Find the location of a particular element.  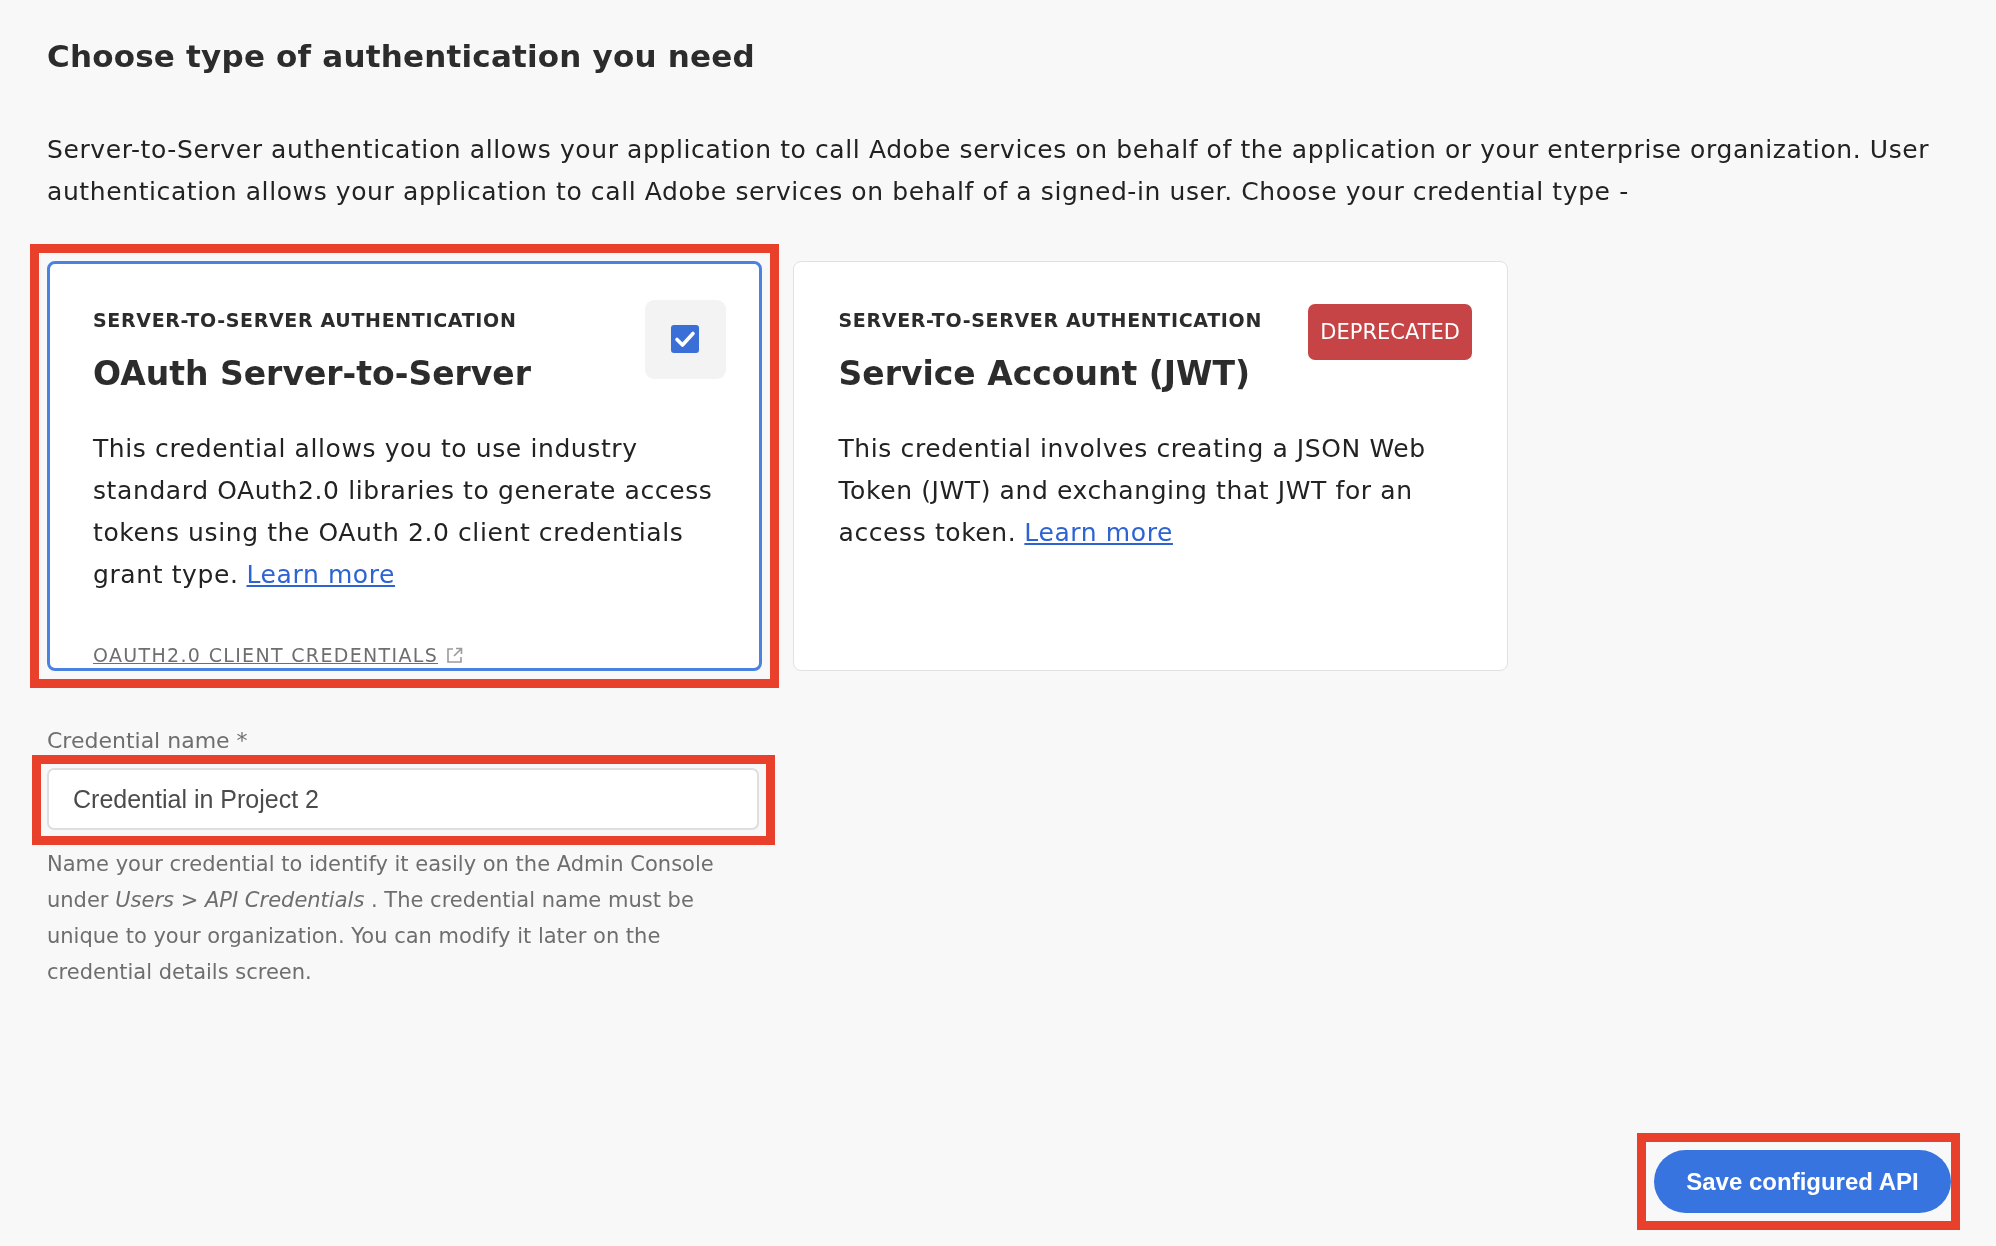

card-description: This credential allows you to use industry standard OAuth2.0 libraries to generate access tokens using the OAuth 2.0 client credentials grant type. Learn more is located at coordinates (403, 512).